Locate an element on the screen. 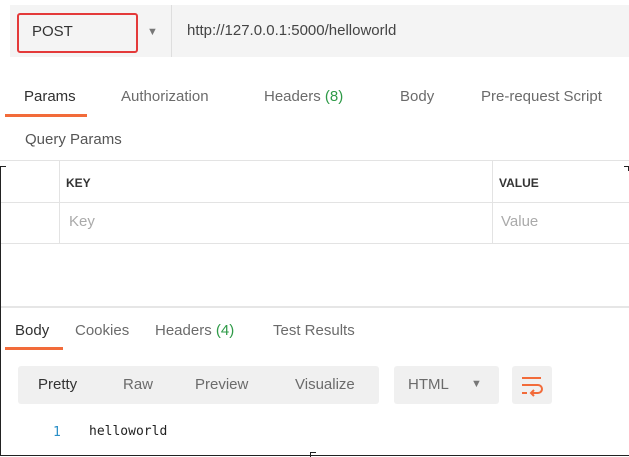 This screenshot has height=457, width=629. wrap-lines-icon is located at coordinates (532, 387).